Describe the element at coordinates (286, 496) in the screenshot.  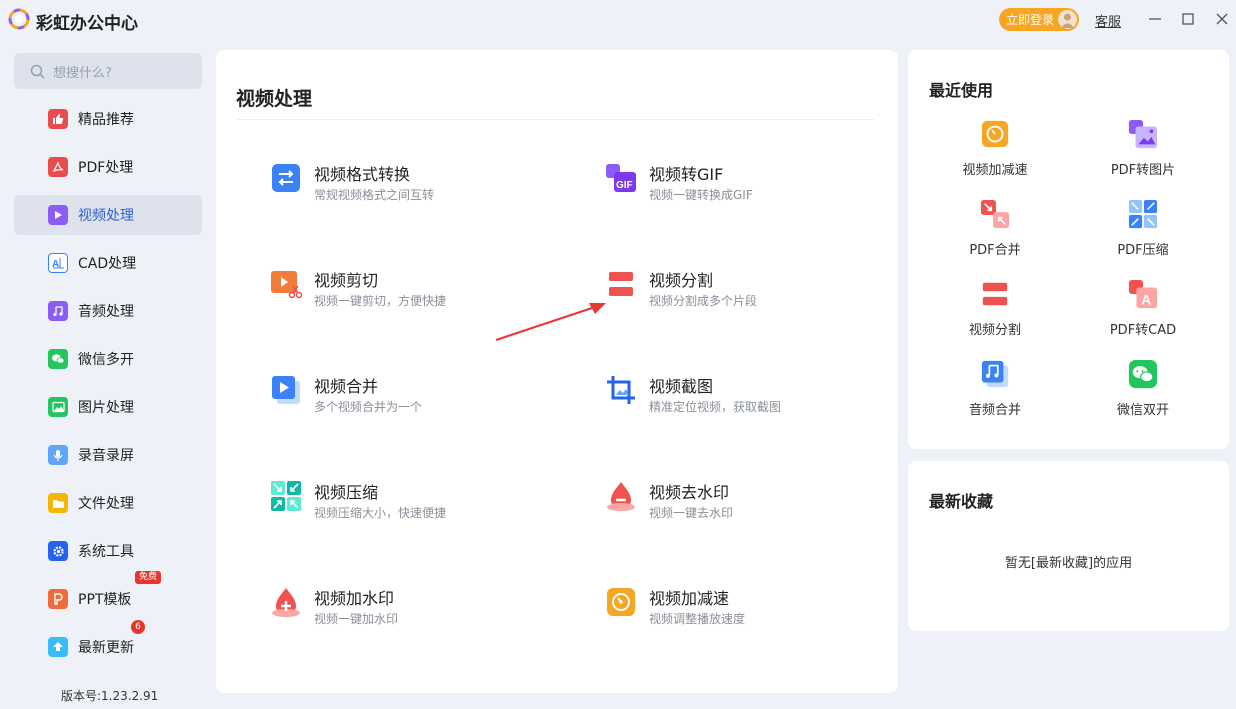
I see `compress-icon` at that location.